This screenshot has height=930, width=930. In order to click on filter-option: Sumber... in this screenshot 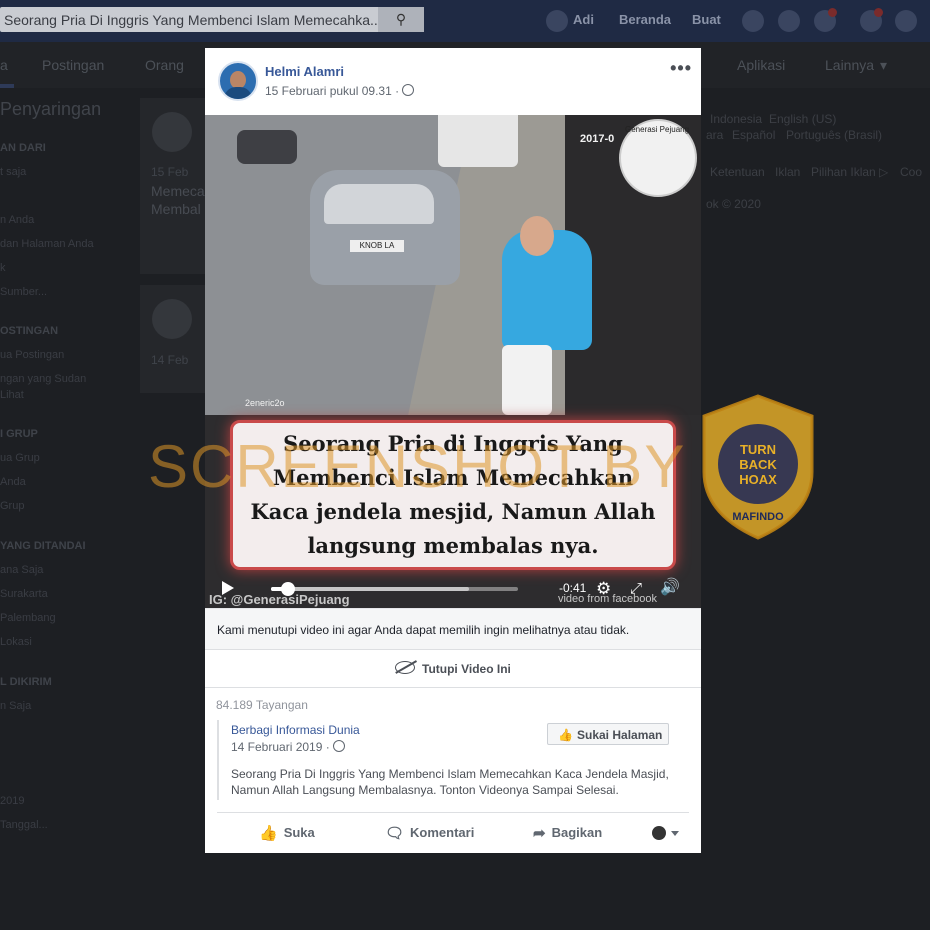, I will do `click(23, 292)`.